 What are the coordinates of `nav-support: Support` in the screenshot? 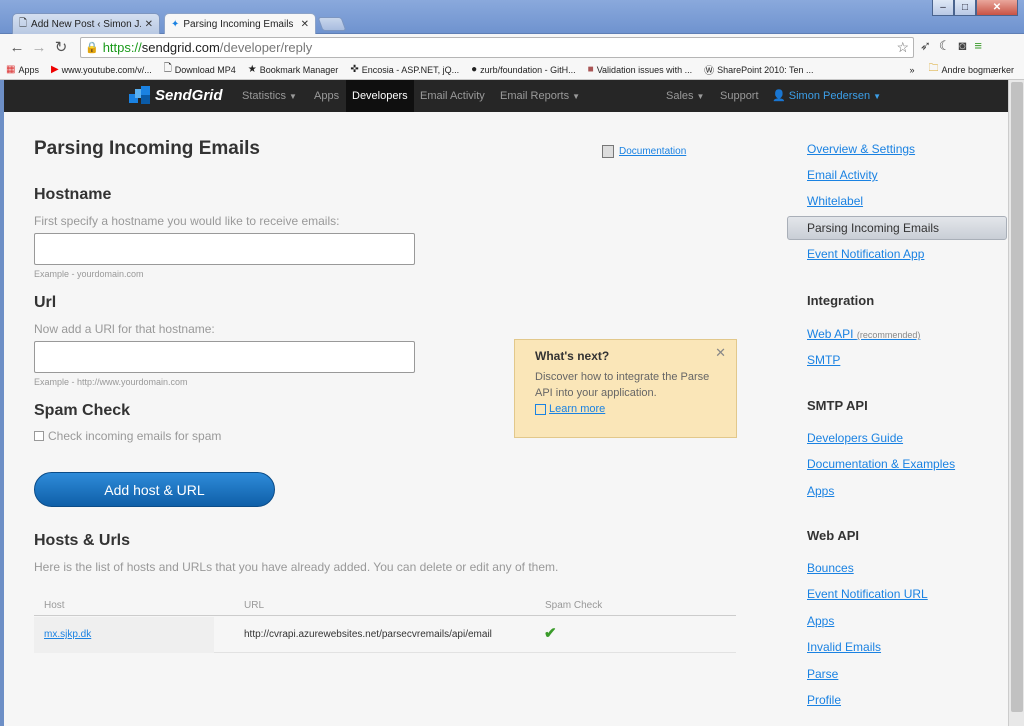 It's located at (739, 96).